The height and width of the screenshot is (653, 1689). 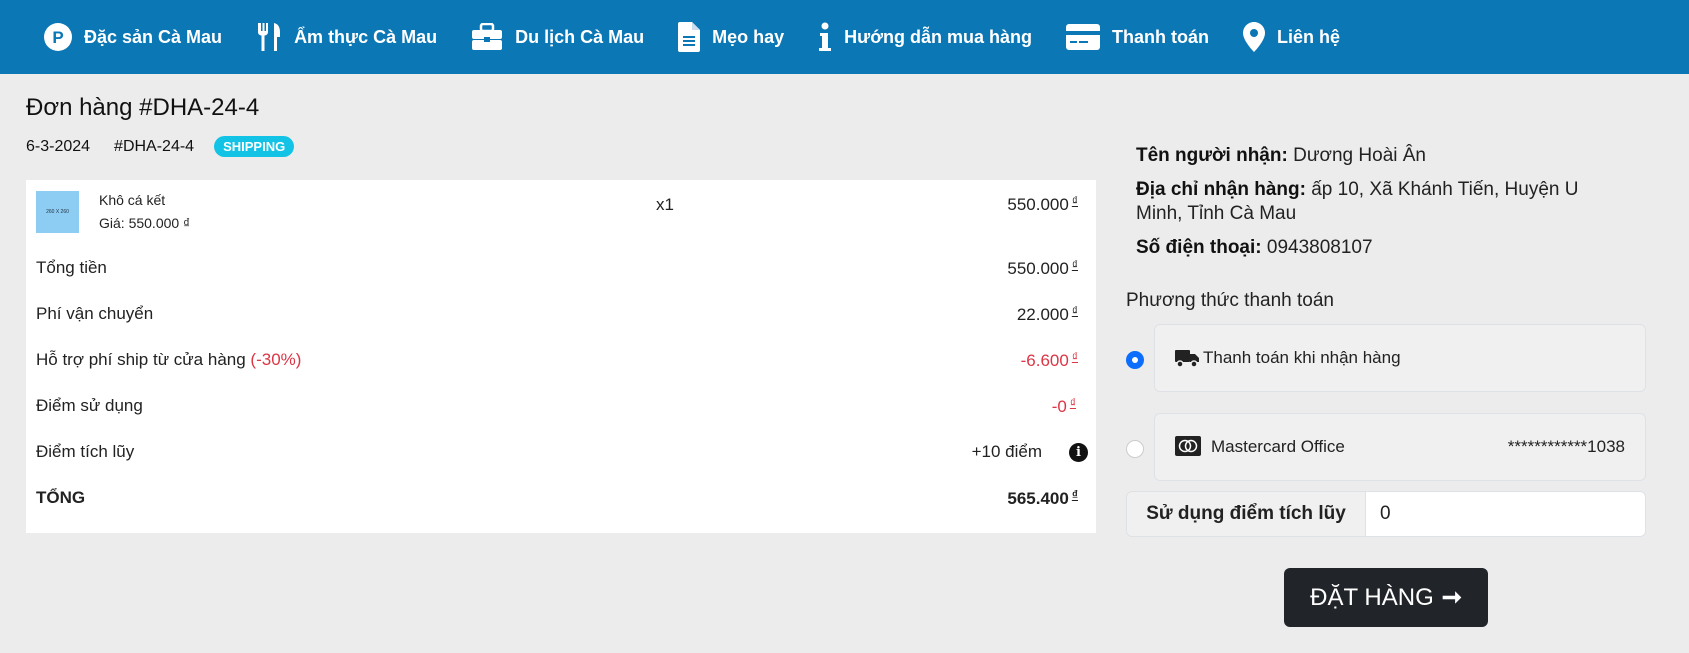 I want to click on points-used-row: Điểm sử dụng -0 ₫, so click(x=561, y=407).